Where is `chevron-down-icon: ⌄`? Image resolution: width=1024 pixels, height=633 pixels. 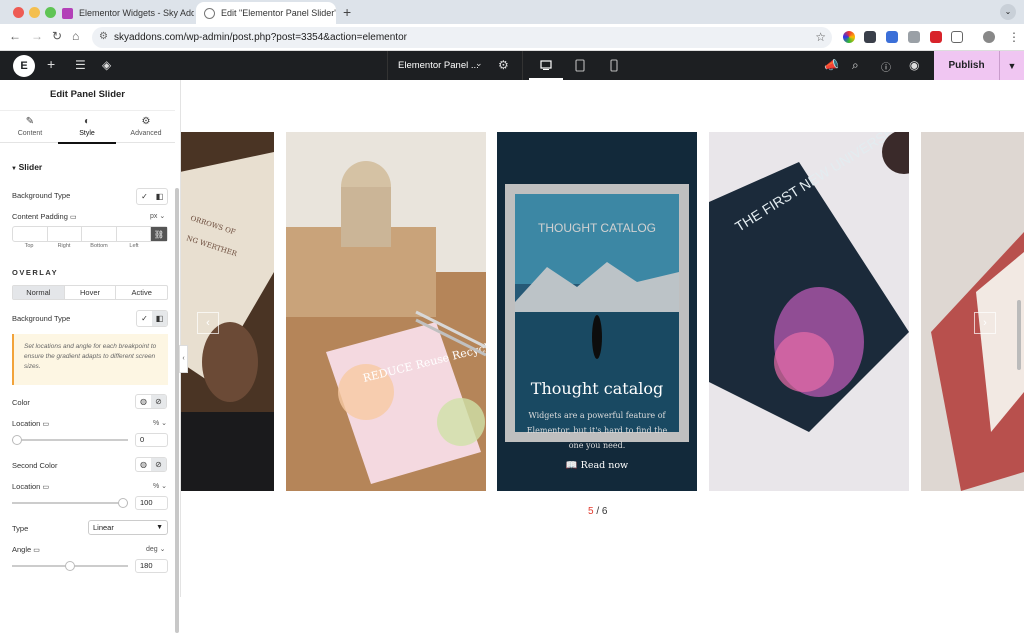
chevron-down-icon: ⌄ is located at coordinates (479, 63).